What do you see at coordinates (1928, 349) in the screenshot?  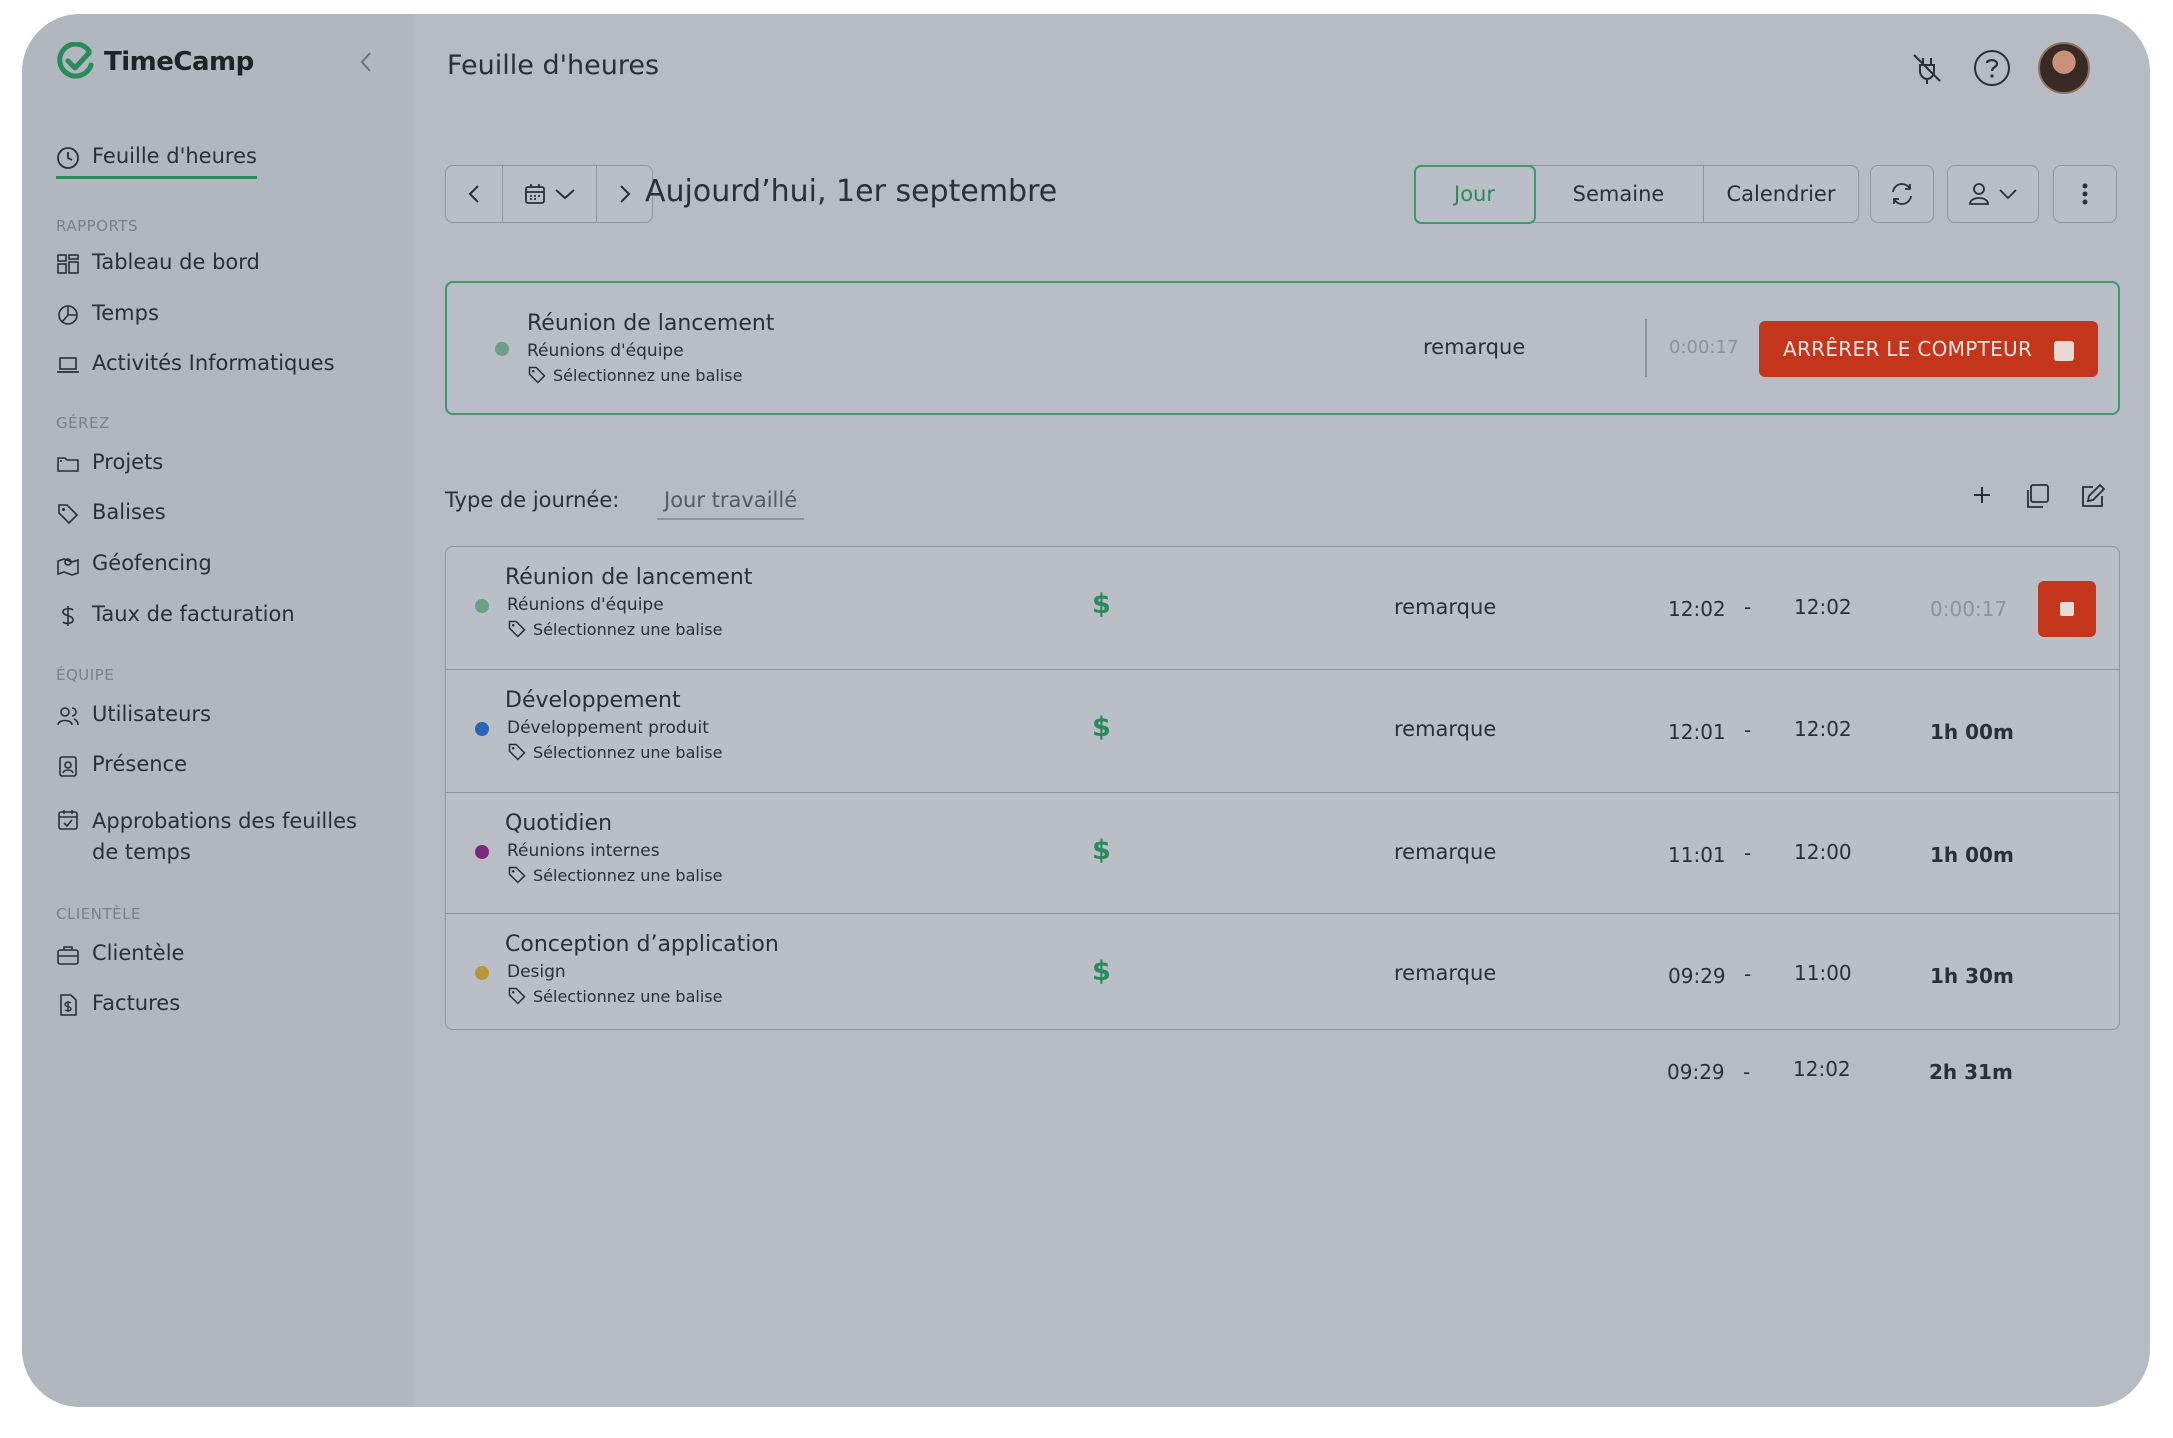 I see `stop-timer-button: ARRÊRER LE COMPTEUR` at bounding box center [1928, 349].